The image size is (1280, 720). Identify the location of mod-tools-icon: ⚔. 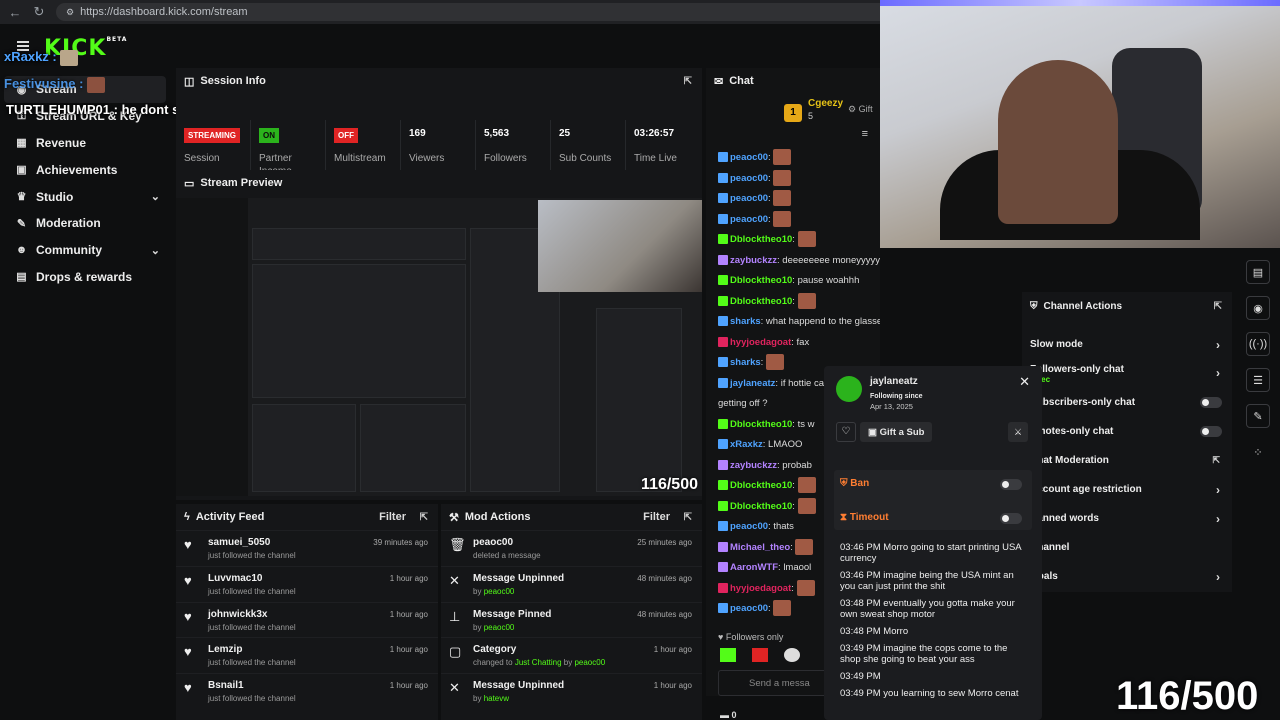
(1018, 432).